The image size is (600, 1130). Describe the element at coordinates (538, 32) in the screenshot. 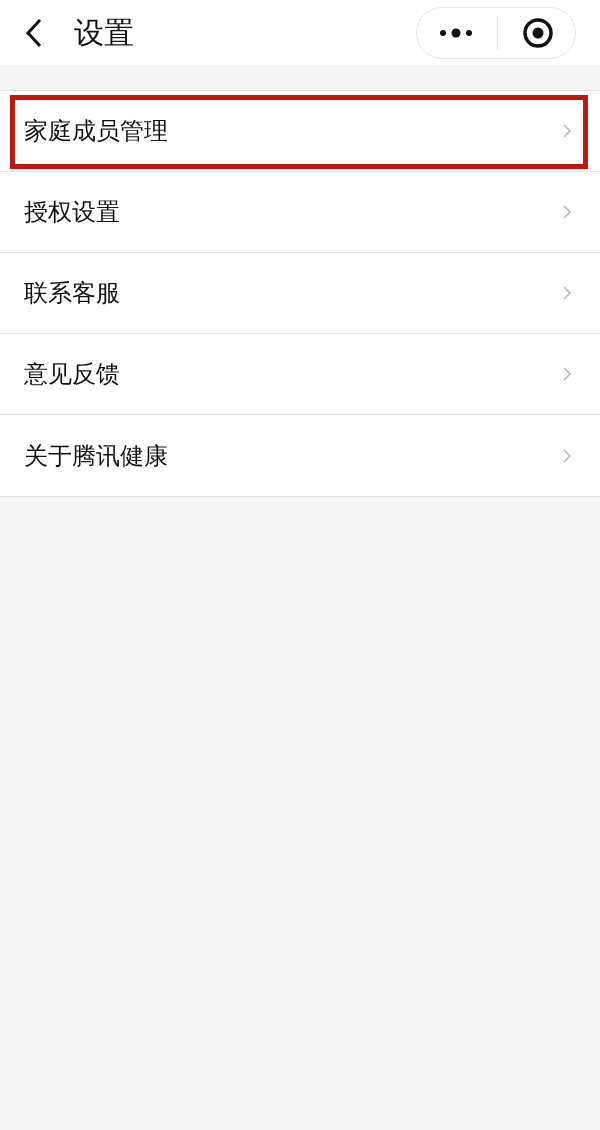

I see `close-mini-program-icon` at that location.